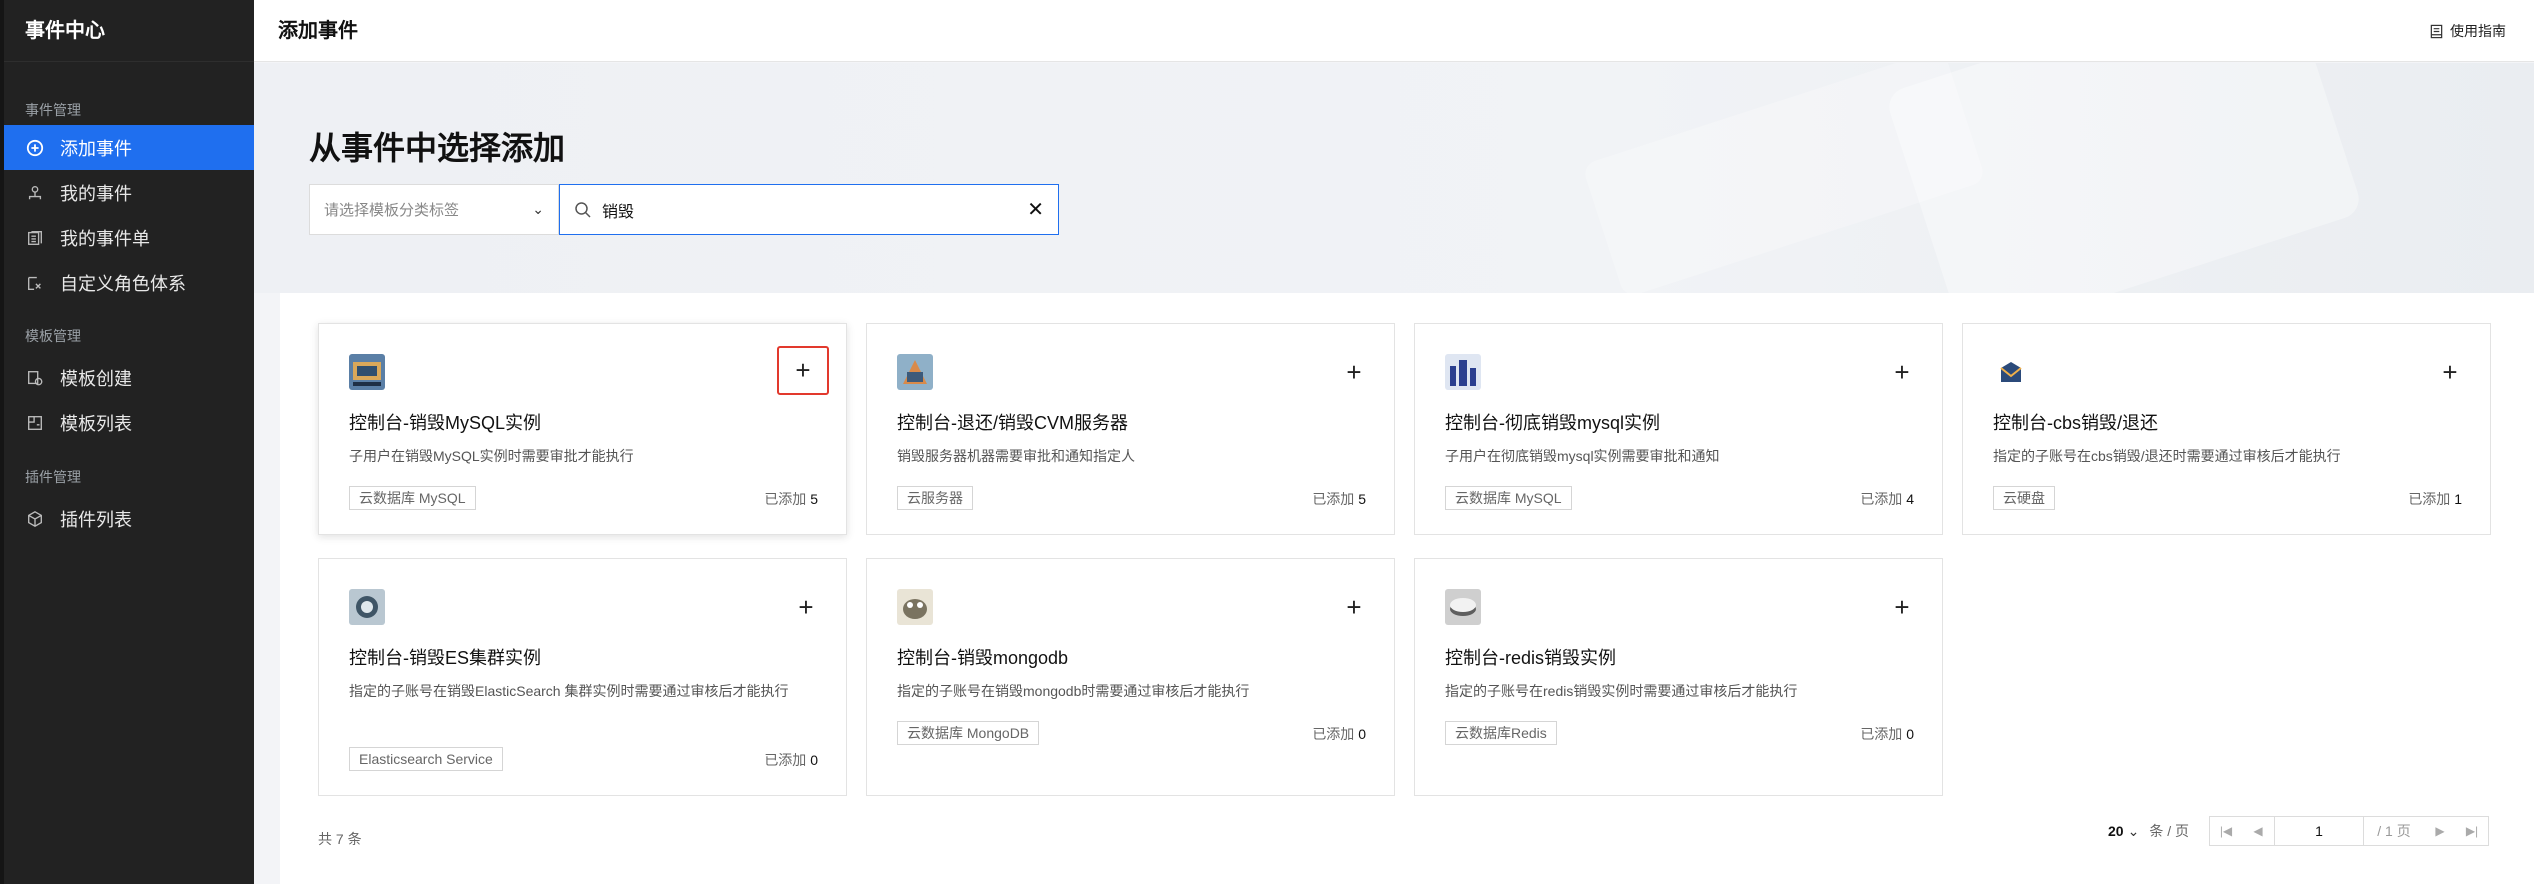 Image resolution: width=2534 pixels, height=884 pixels. I want to click on sidebar-item-label: 我的事件单, so click(105, 238).